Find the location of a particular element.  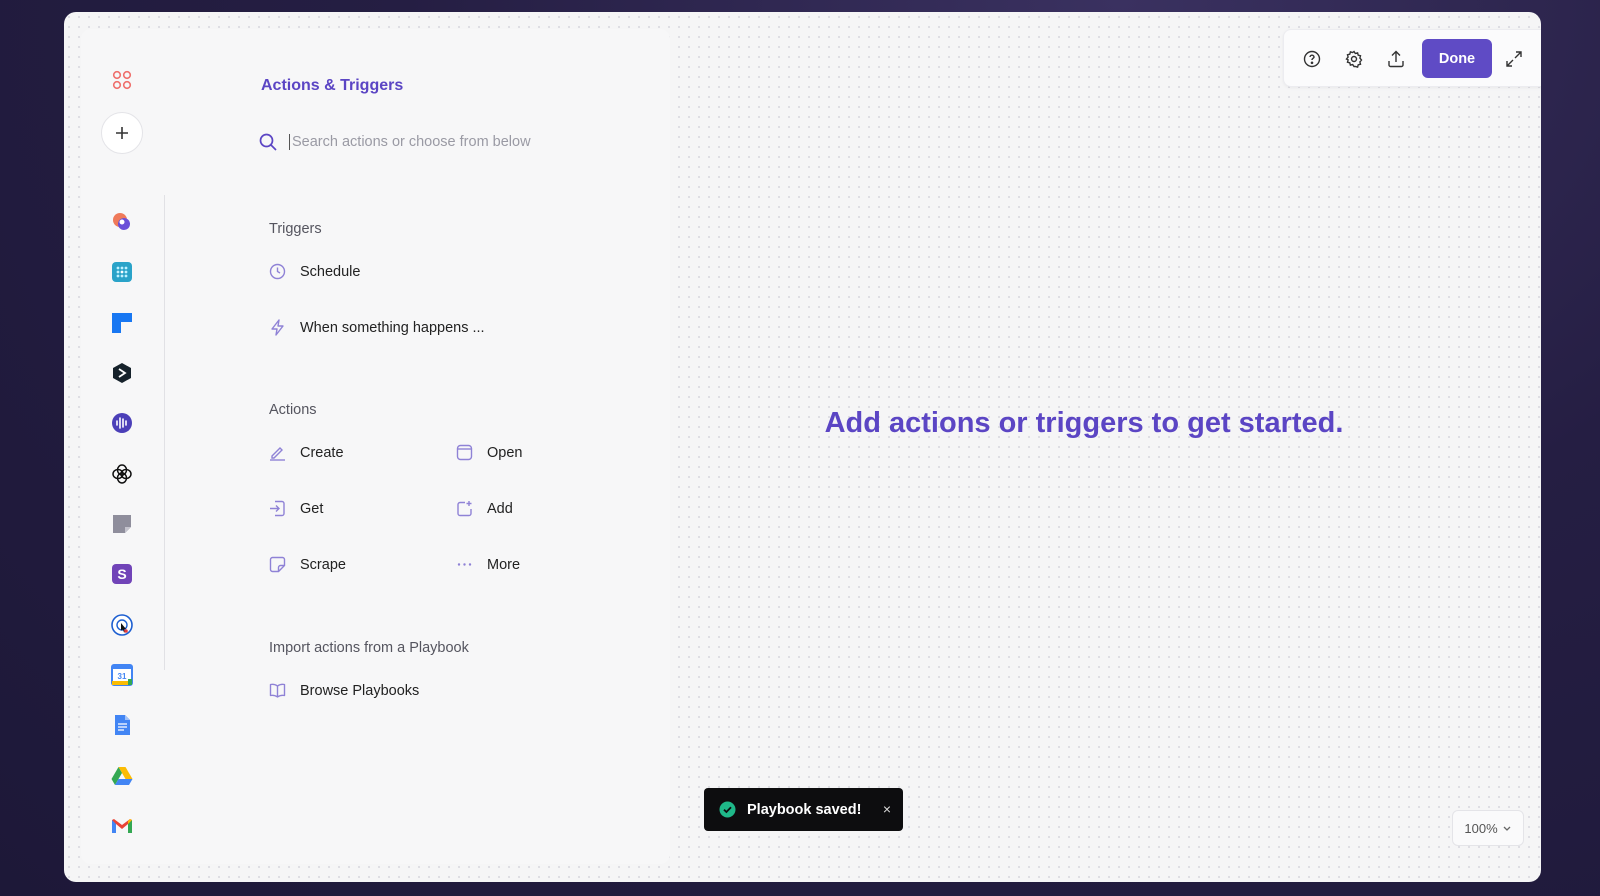

help-button is located at coordinates (1312, 59).